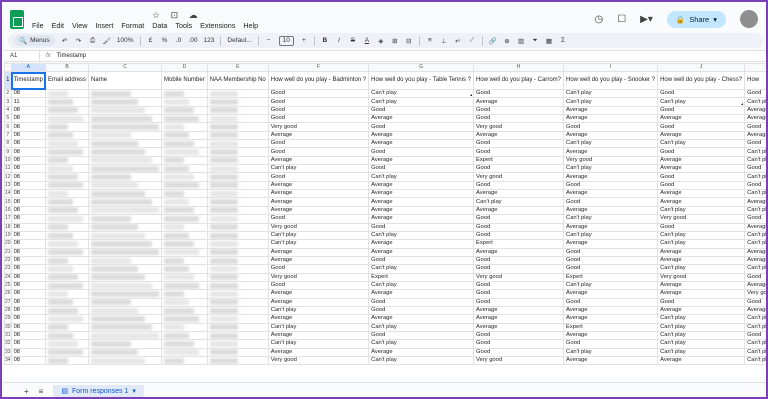  What do you see at coordinates (26, 391) in the screenshot?
I see `add-sheet-icon: +` at bounding box center [26, 391].